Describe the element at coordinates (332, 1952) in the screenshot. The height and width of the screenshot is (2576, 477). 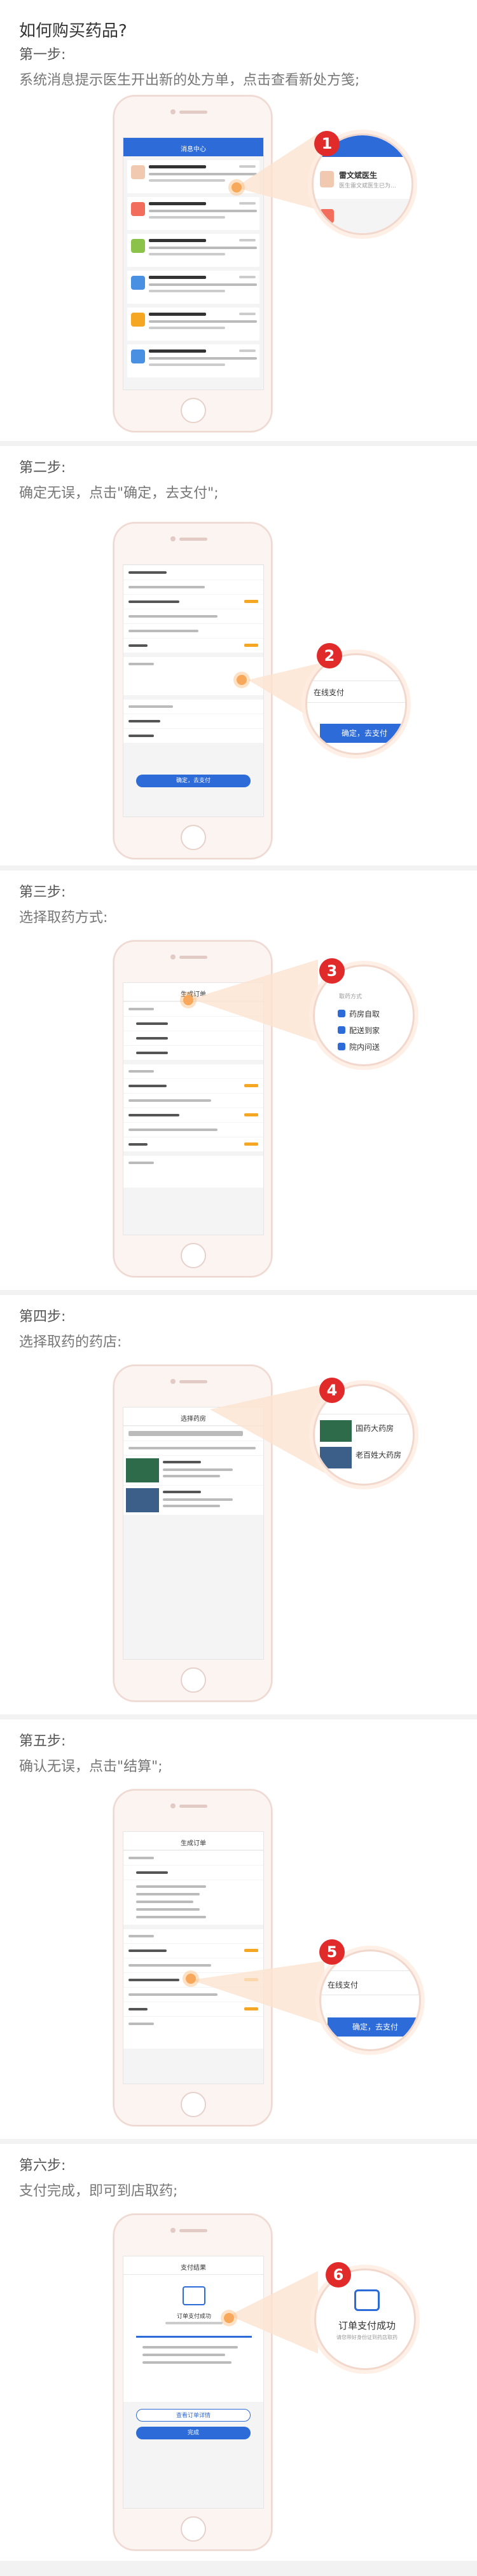
I see `step-5-badge: 5` at that location.